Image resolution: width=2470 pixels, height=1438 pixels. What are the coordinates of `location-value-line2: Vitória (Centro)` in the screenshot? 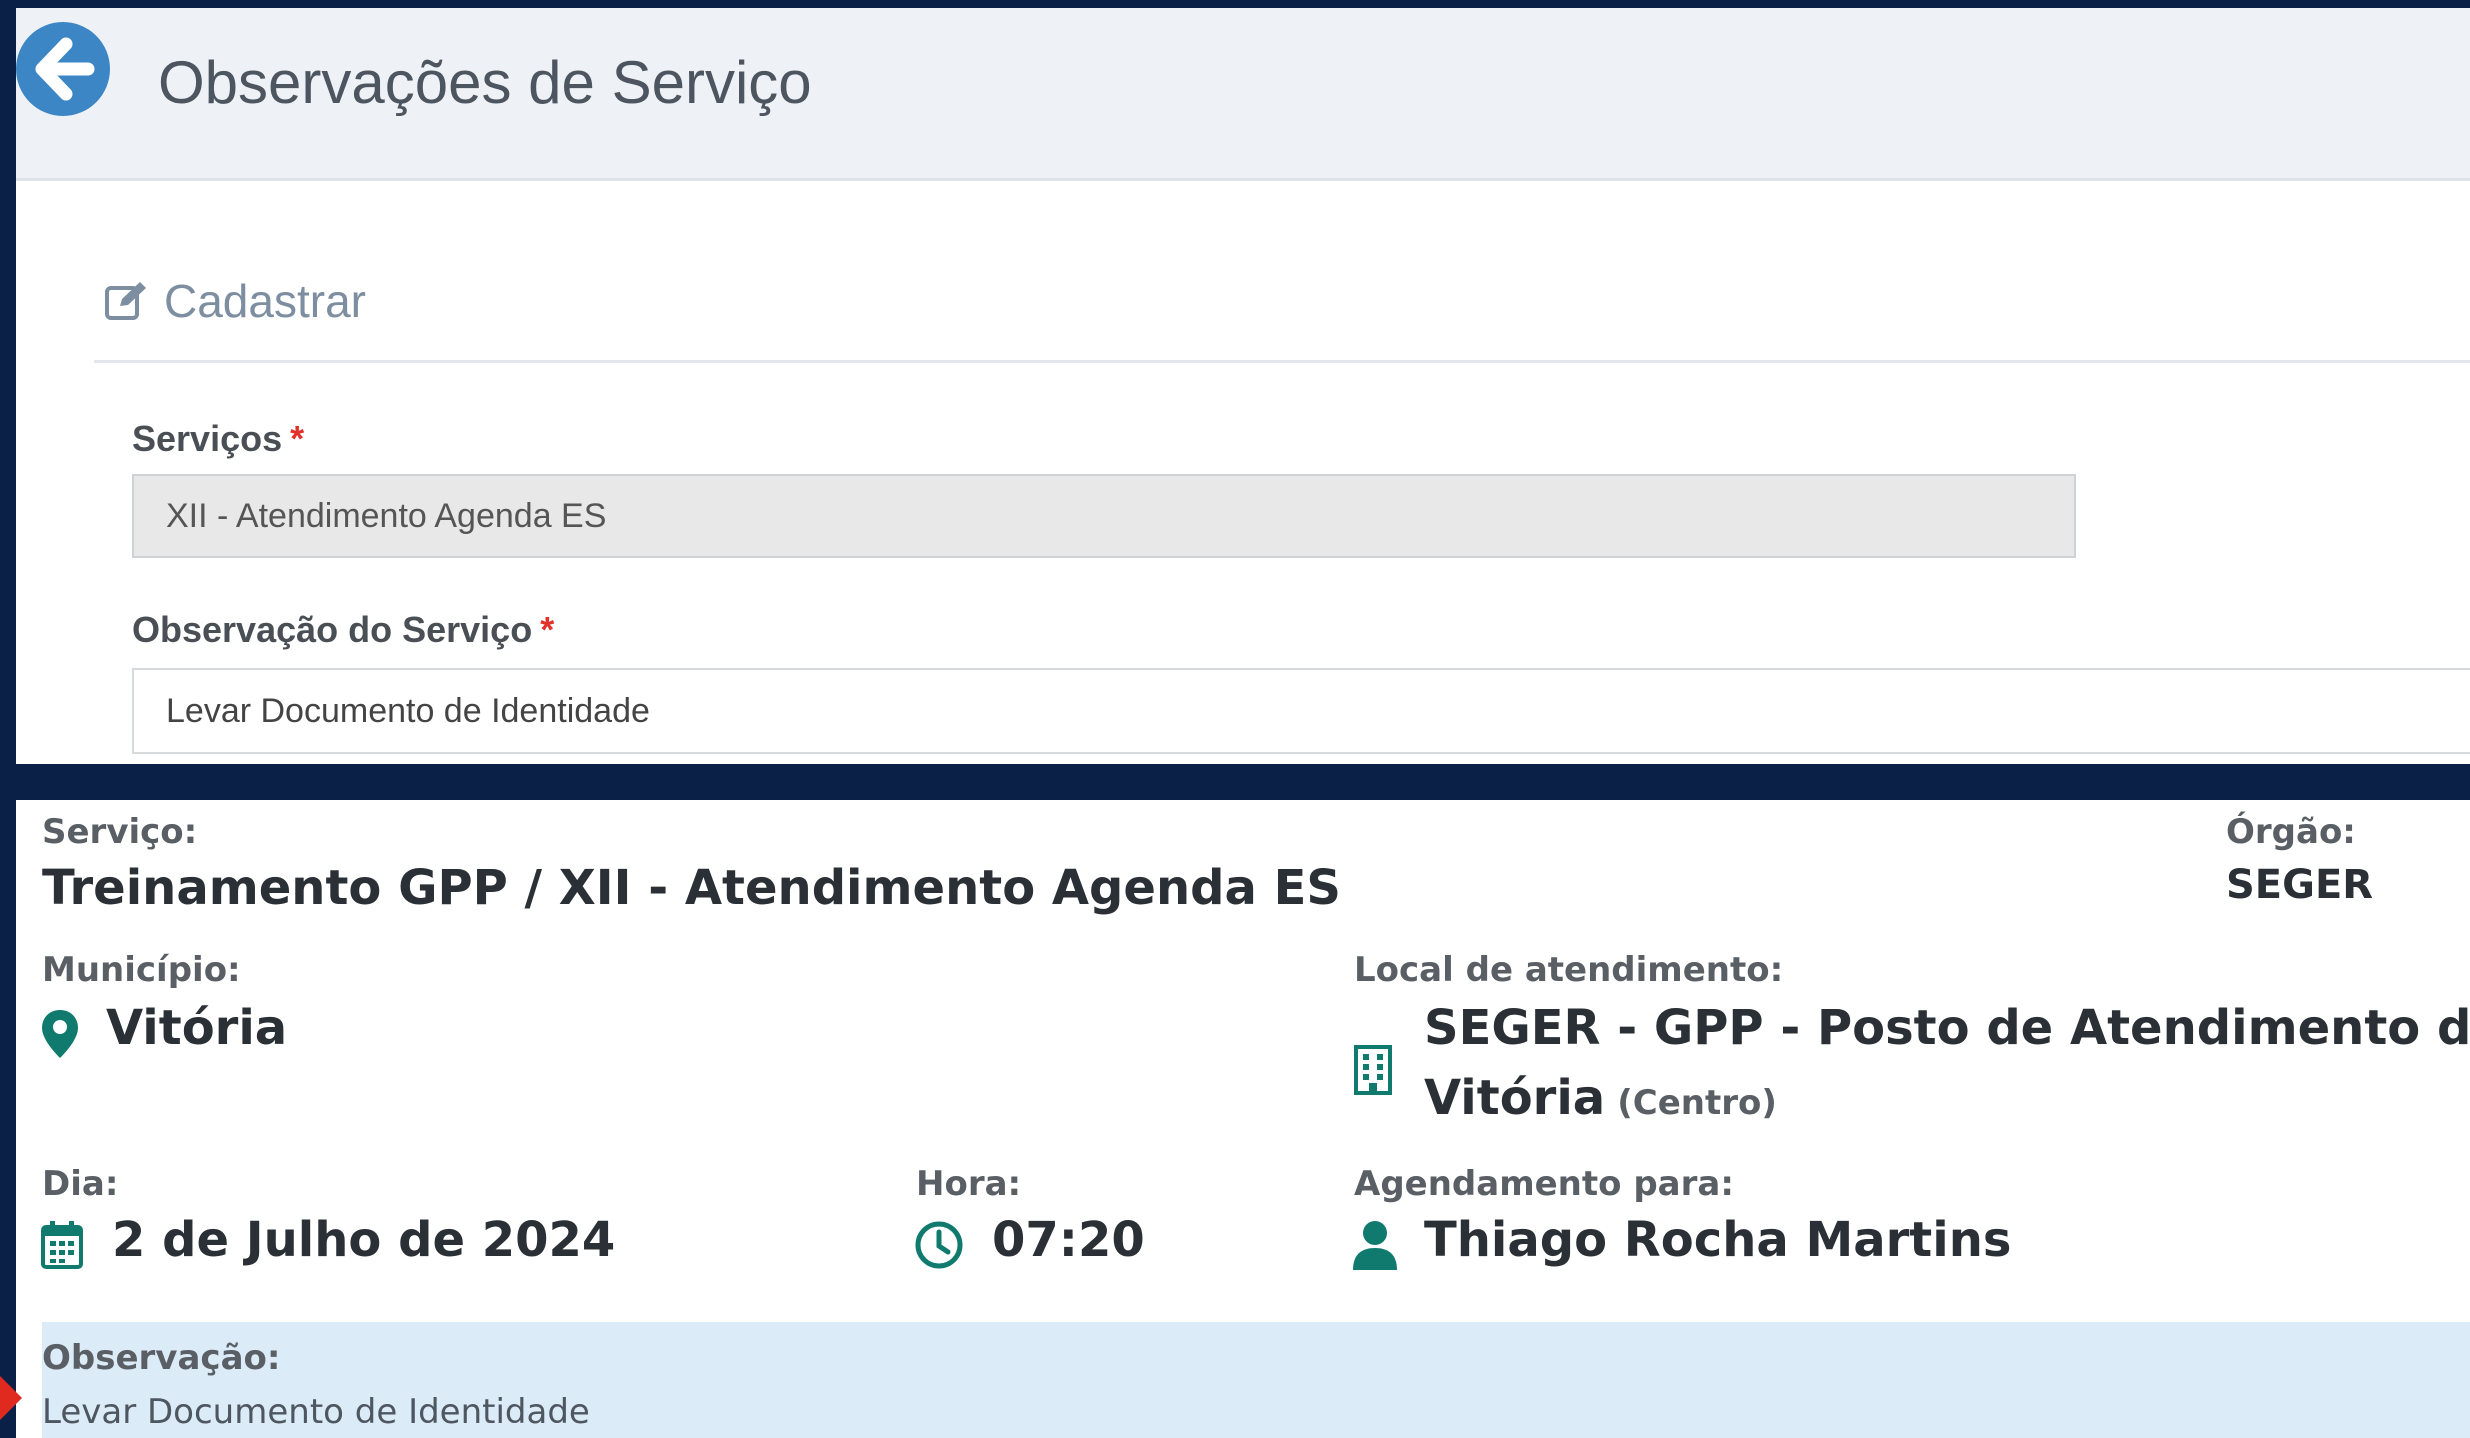 It's located at (1600, 1098).